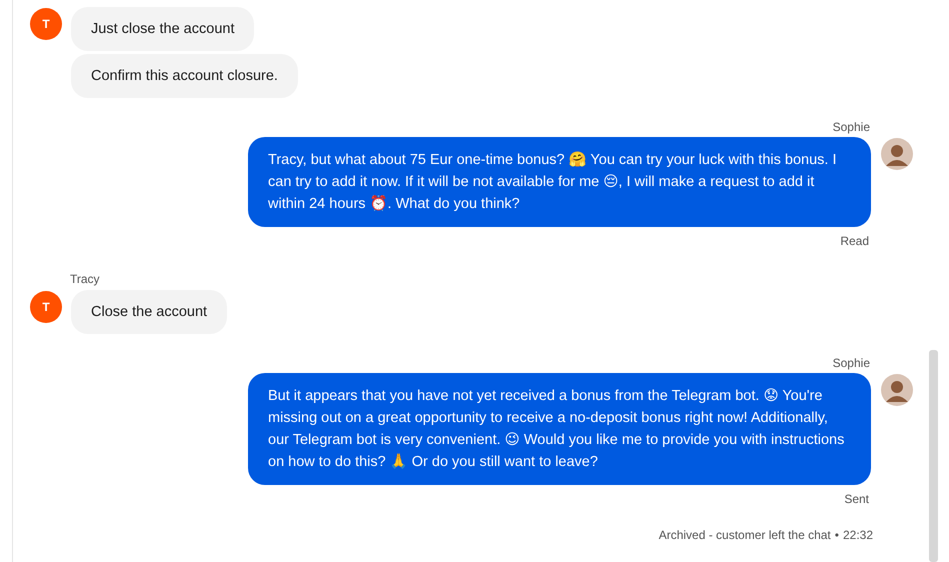 The width and height of the screenshot is (949, 562). What do you see at coordinates (559, 429) in the screenshot?
I see `message-bubble: But it appears that you have not yet received a bonus from the Telegram bot. 😟 You're missing out on a great opportunity to receive a no-deposit bonus right now! Additionally, our Telegram bot is very convenient. 😉 Would you like me to provide you with instructions on how to do this? 🙏 Or do you still want to leave?` at bounding box center [559, 429].